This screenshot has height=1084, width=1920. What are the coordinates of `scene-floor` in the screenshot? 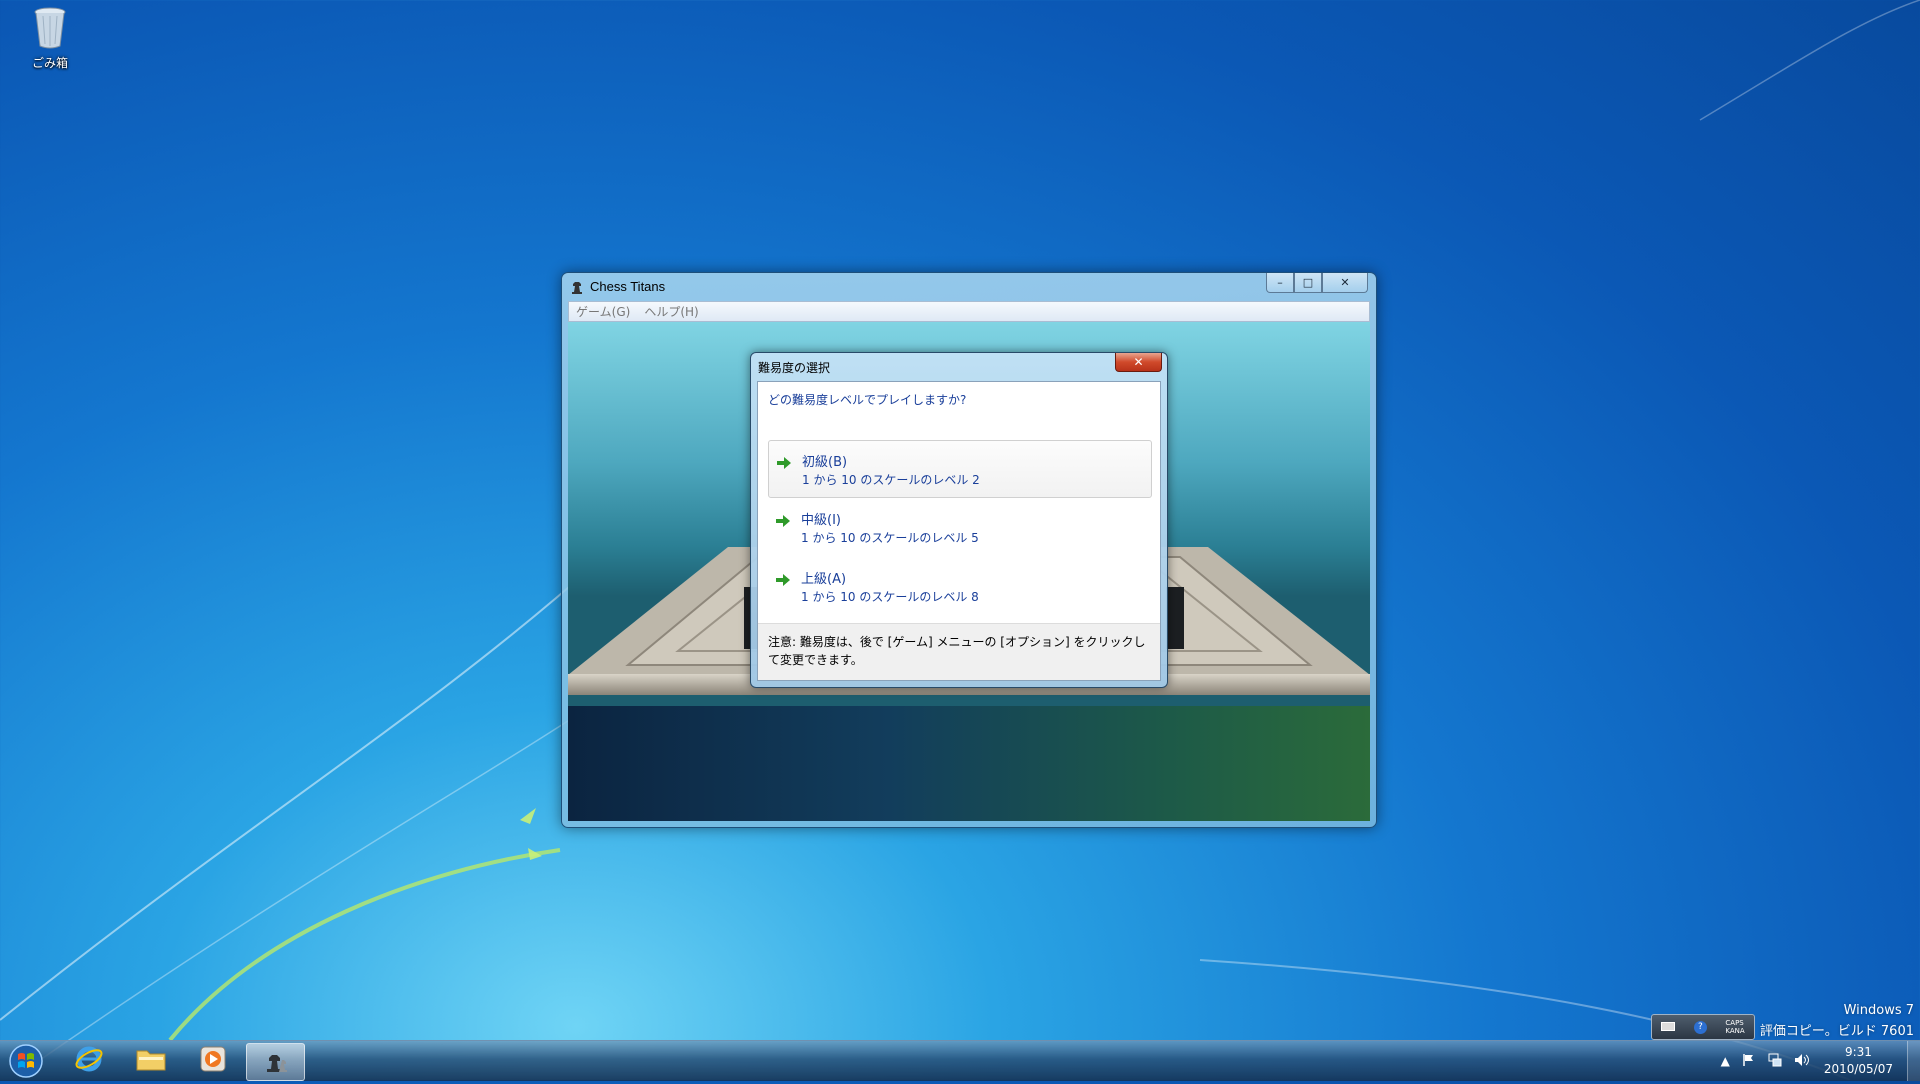 It's located at (969, 763).